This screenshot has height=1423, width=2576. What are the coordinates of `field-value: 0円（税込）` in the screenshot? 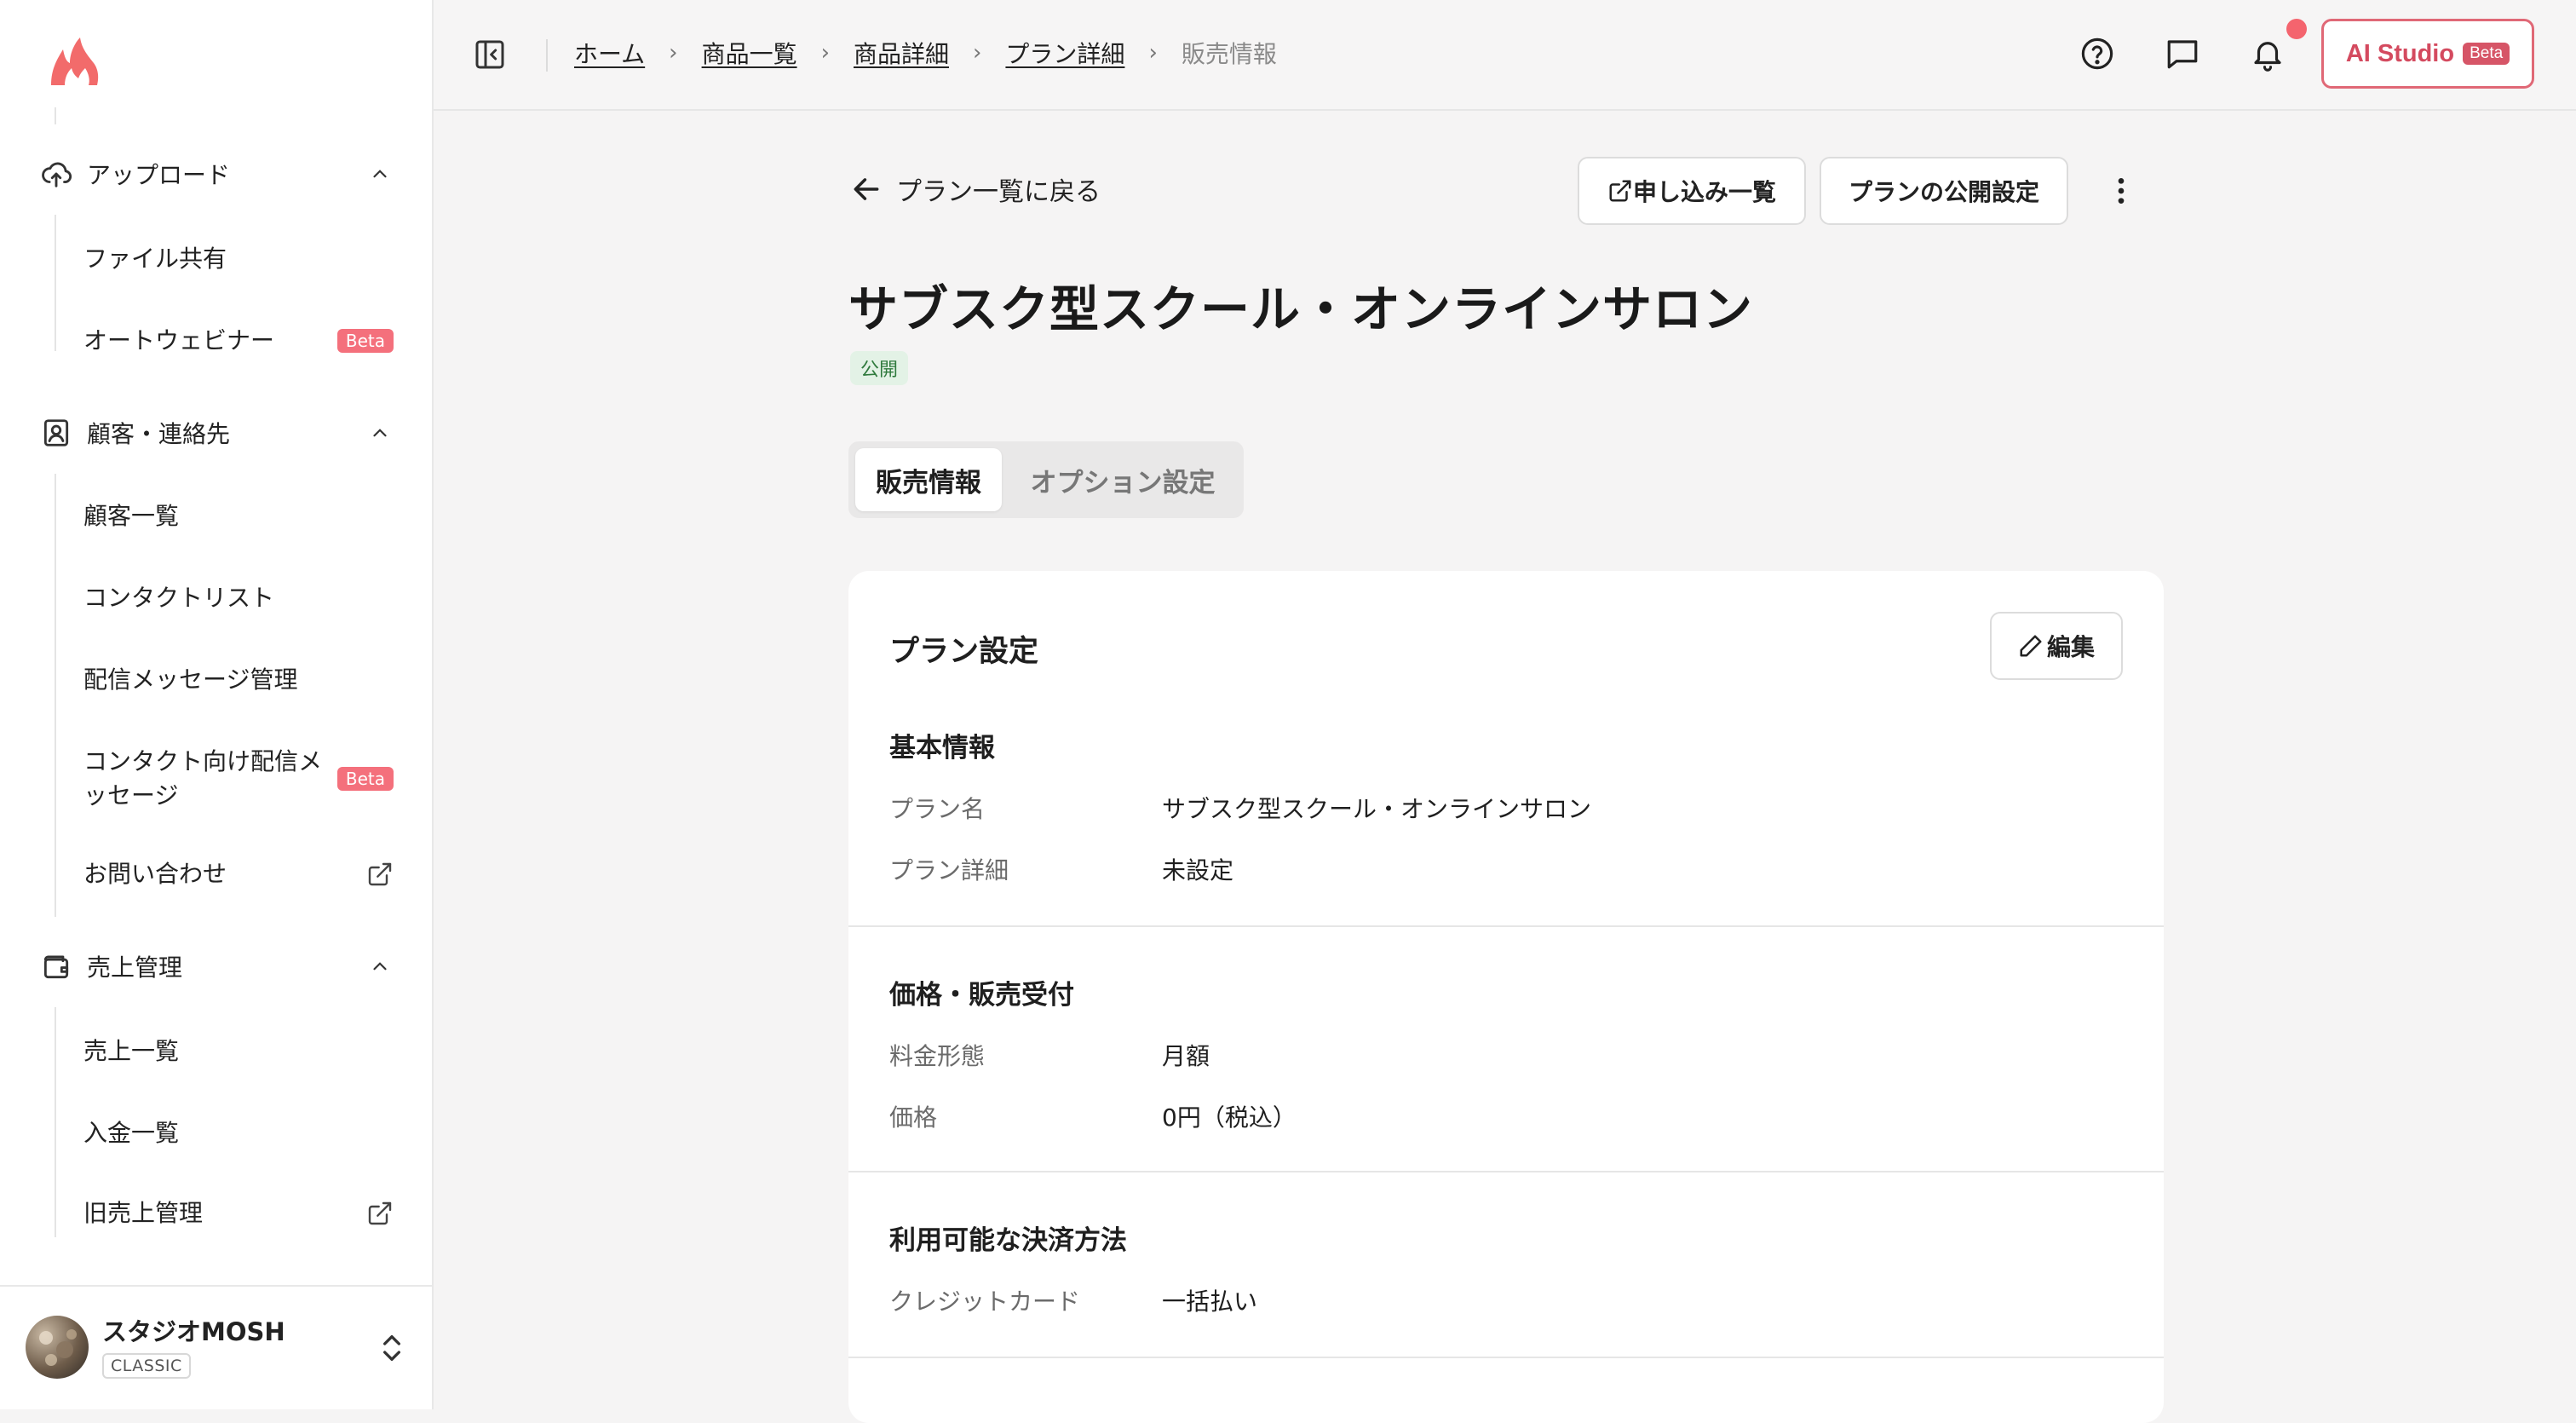 It's located at (1230, 1117).